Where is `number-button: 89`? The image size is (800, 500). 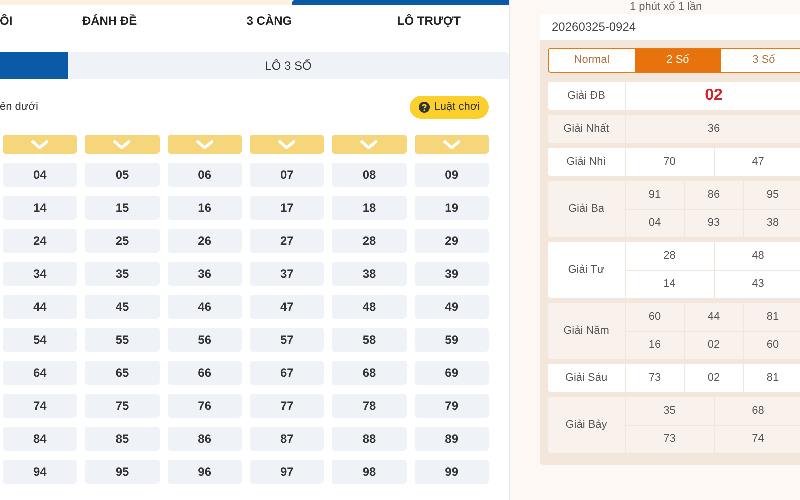 number-button: 89 is located at coordinates (451, 439).